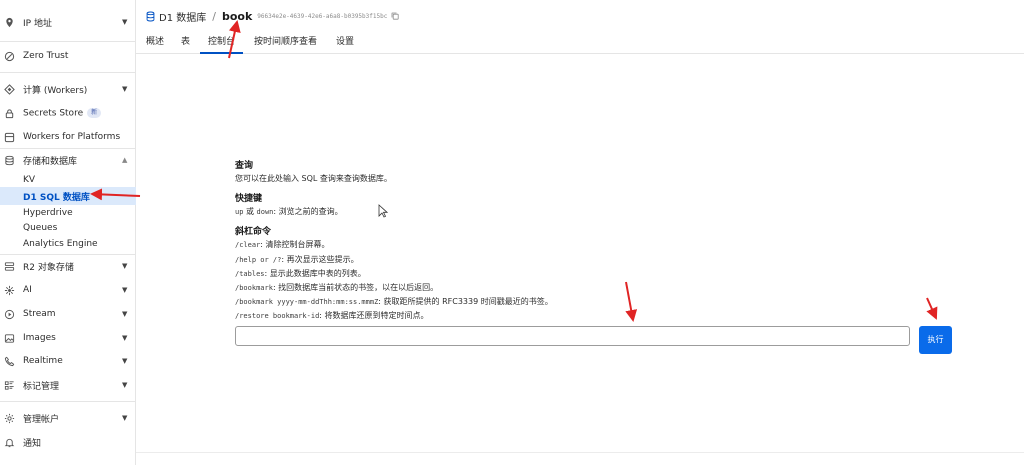 The image size is (1024, 465). What do you see at coordinates (41, 386) in the screenshot?
I see `sidebar-item-label: 标记管理` at bounding box center [41, 386].